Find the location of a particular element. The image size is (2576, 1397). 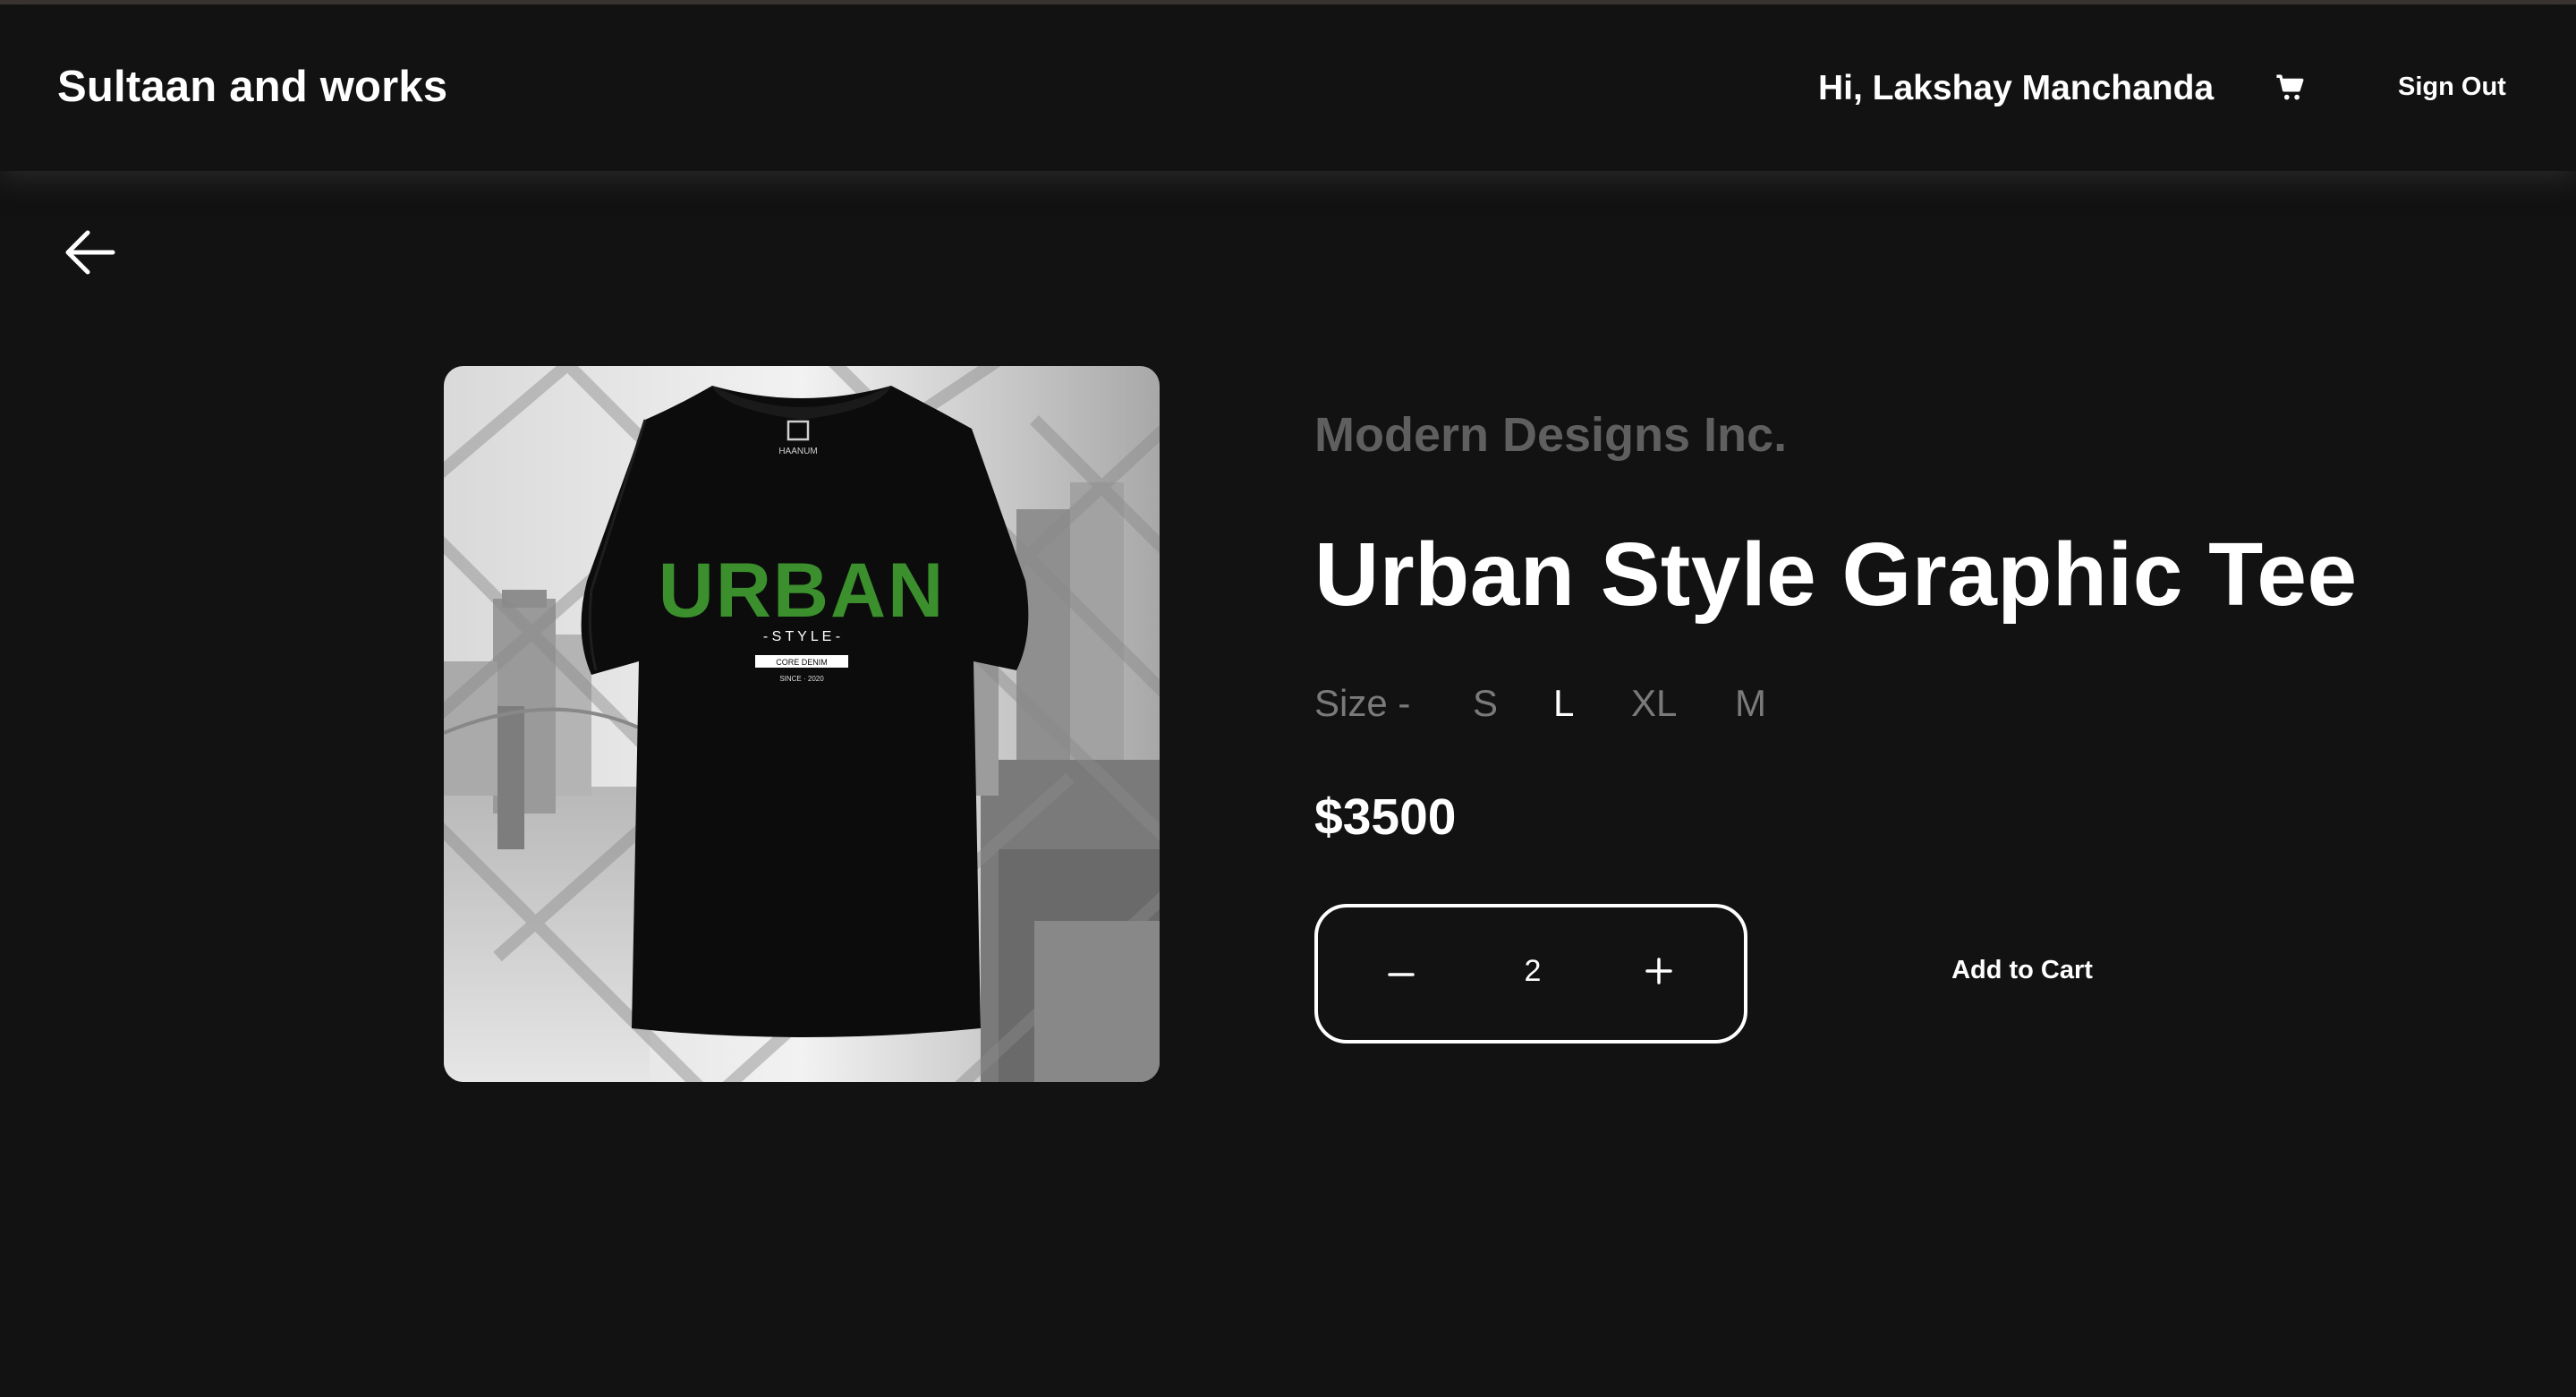

product-company: Modern Designs Inc. is located at coordinates (1551, 435).